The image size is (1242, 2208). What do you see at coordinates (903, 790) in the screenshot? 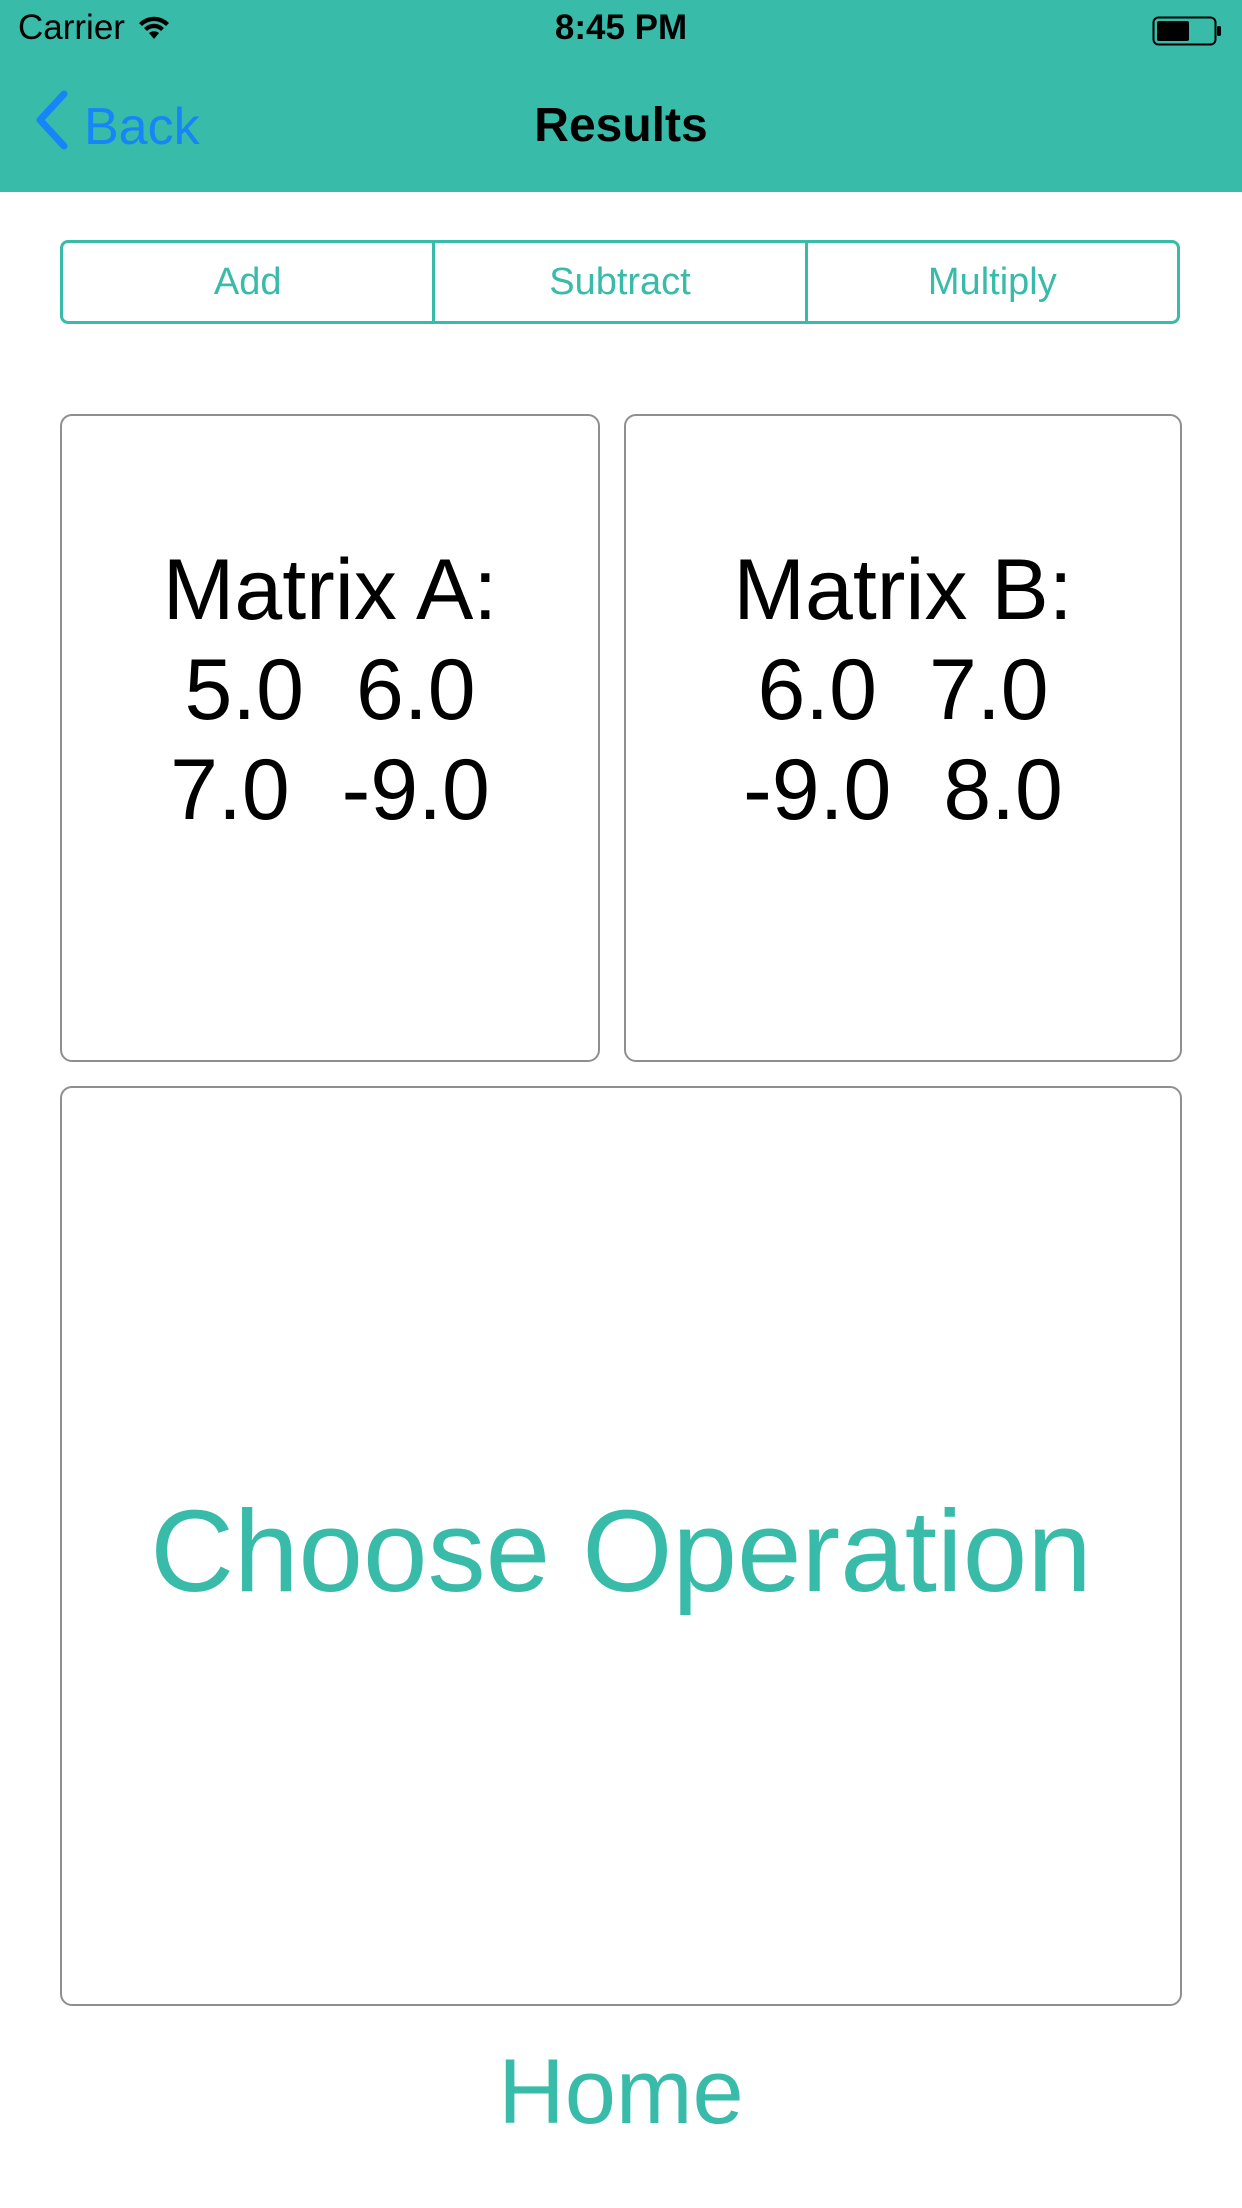
I see `matrix-b-row: -9.0 8.0` at bounding box center [903, 790].